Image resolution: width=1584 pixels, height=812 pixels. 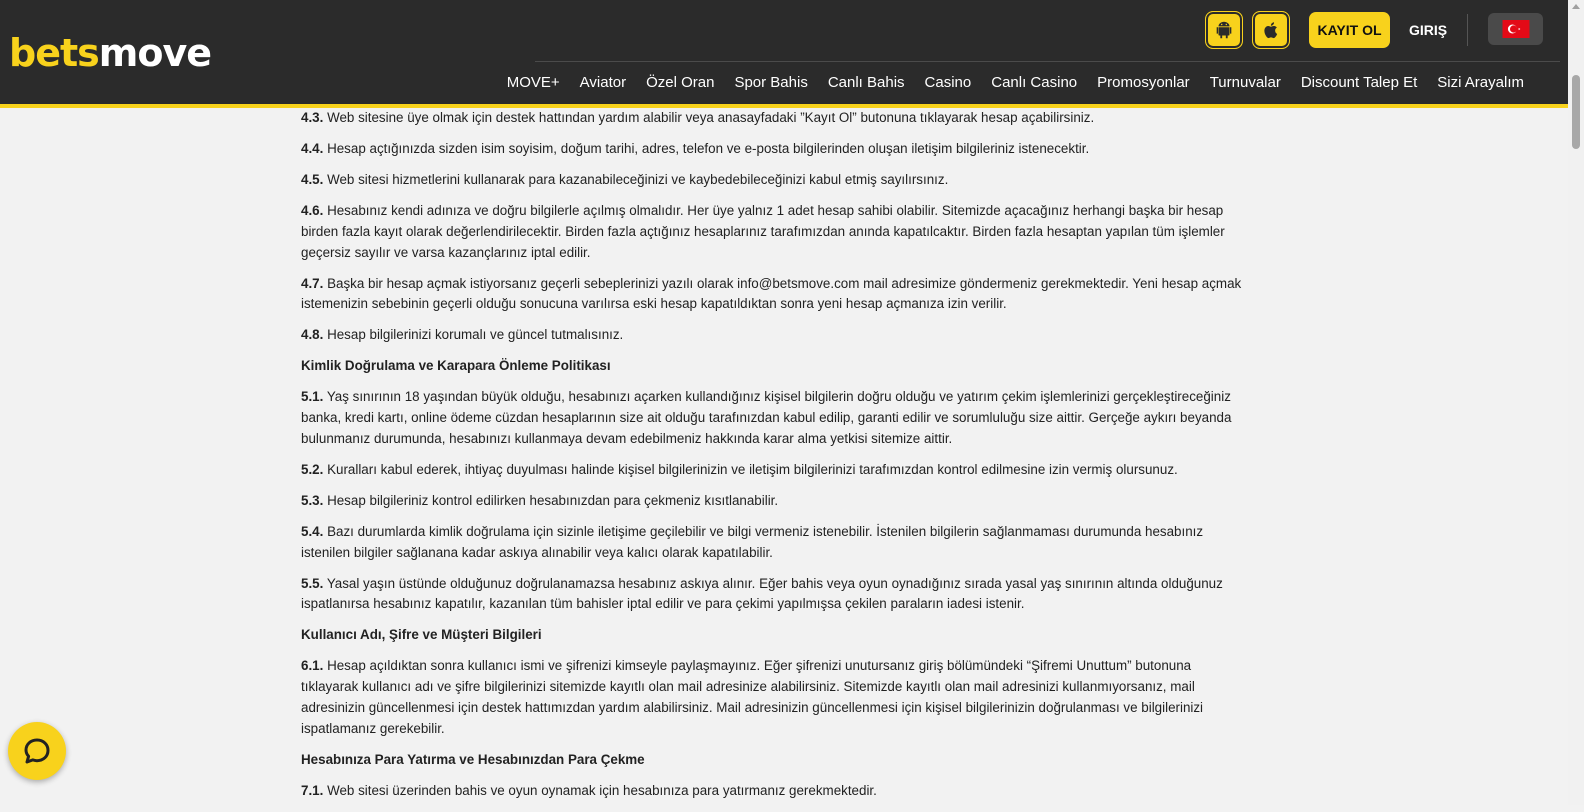 I want to click on clause-number: 4.3., so click(x=312, y=117).